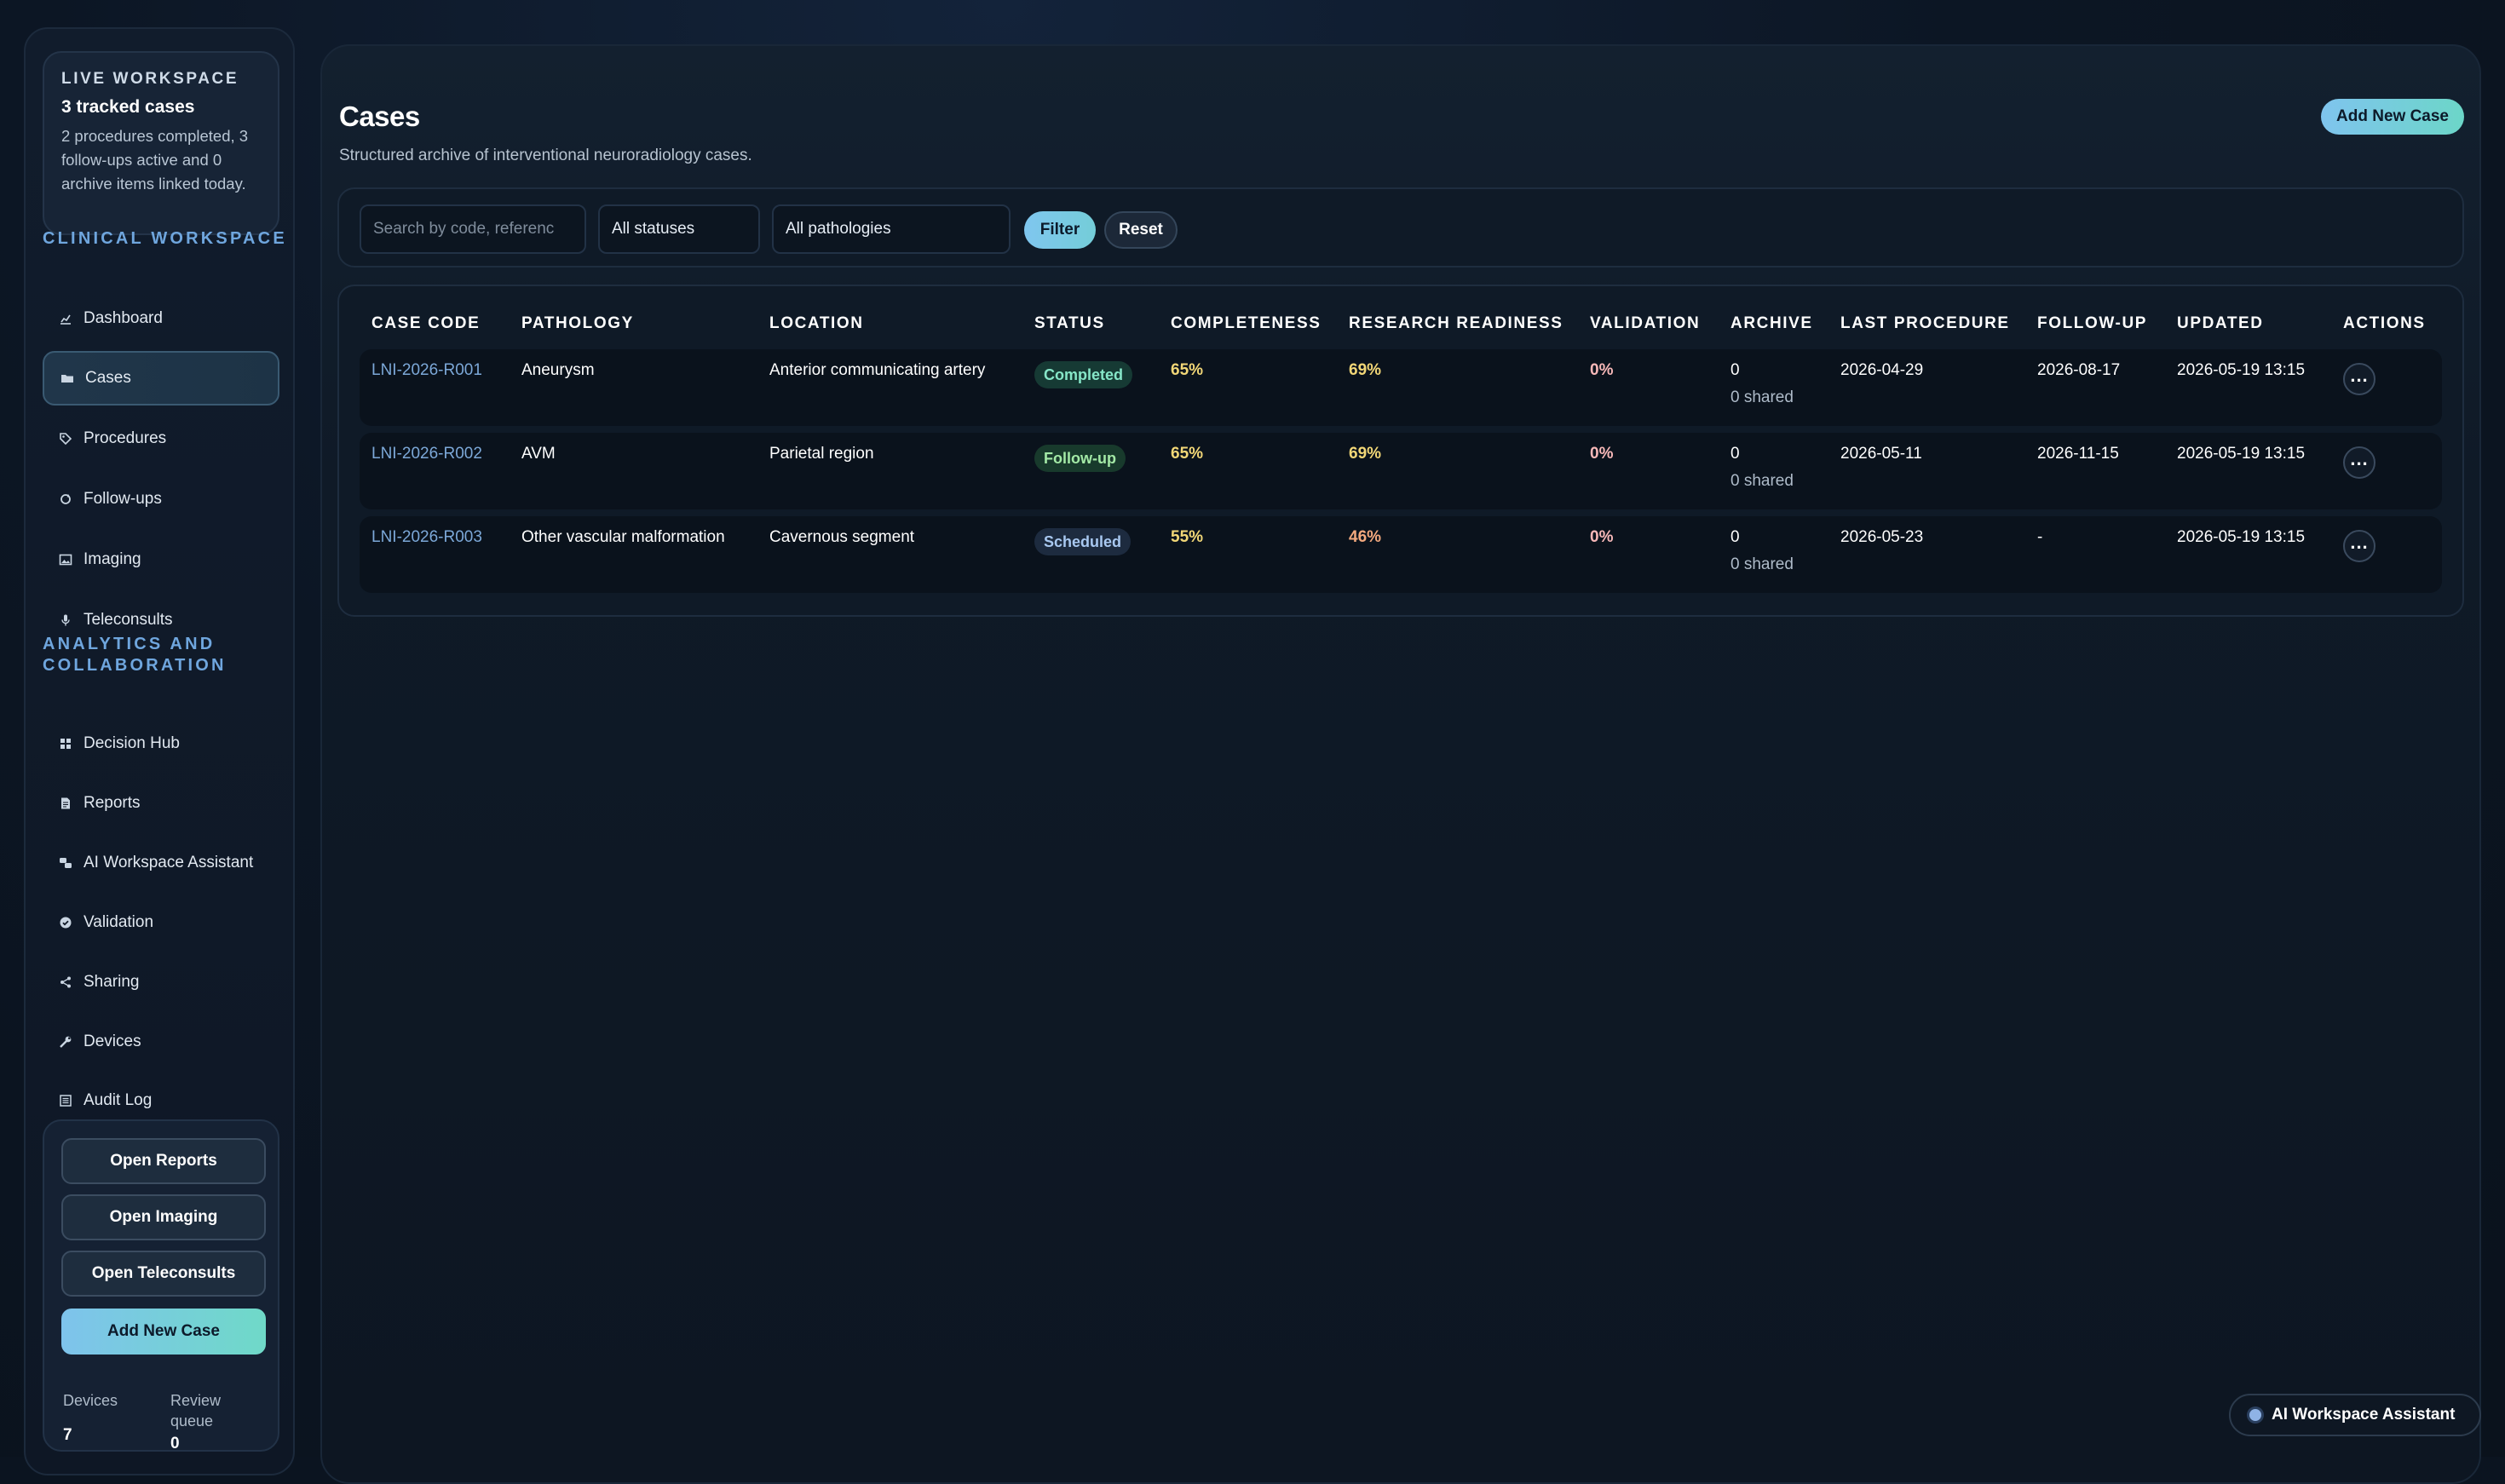 This screenshot has width=2505, height=1484. Describe the element at coordinates (816, 323) in the screenshot. I see `column-header-location: LOCATION` at that location.